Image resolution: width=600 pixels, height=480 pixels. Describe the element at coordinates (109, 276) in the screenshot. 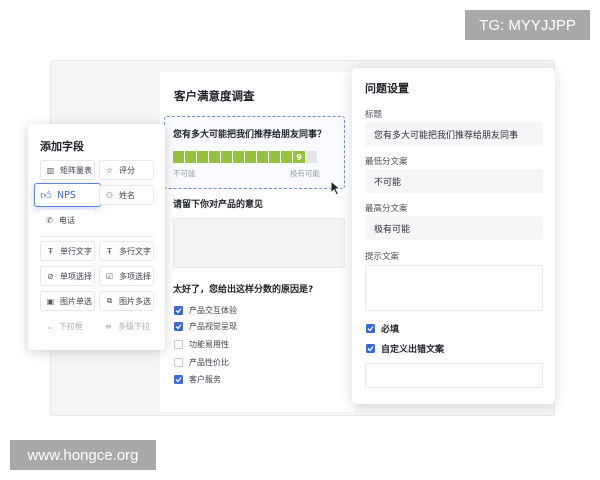

I see `checkbox-icon: ☑` at that location.